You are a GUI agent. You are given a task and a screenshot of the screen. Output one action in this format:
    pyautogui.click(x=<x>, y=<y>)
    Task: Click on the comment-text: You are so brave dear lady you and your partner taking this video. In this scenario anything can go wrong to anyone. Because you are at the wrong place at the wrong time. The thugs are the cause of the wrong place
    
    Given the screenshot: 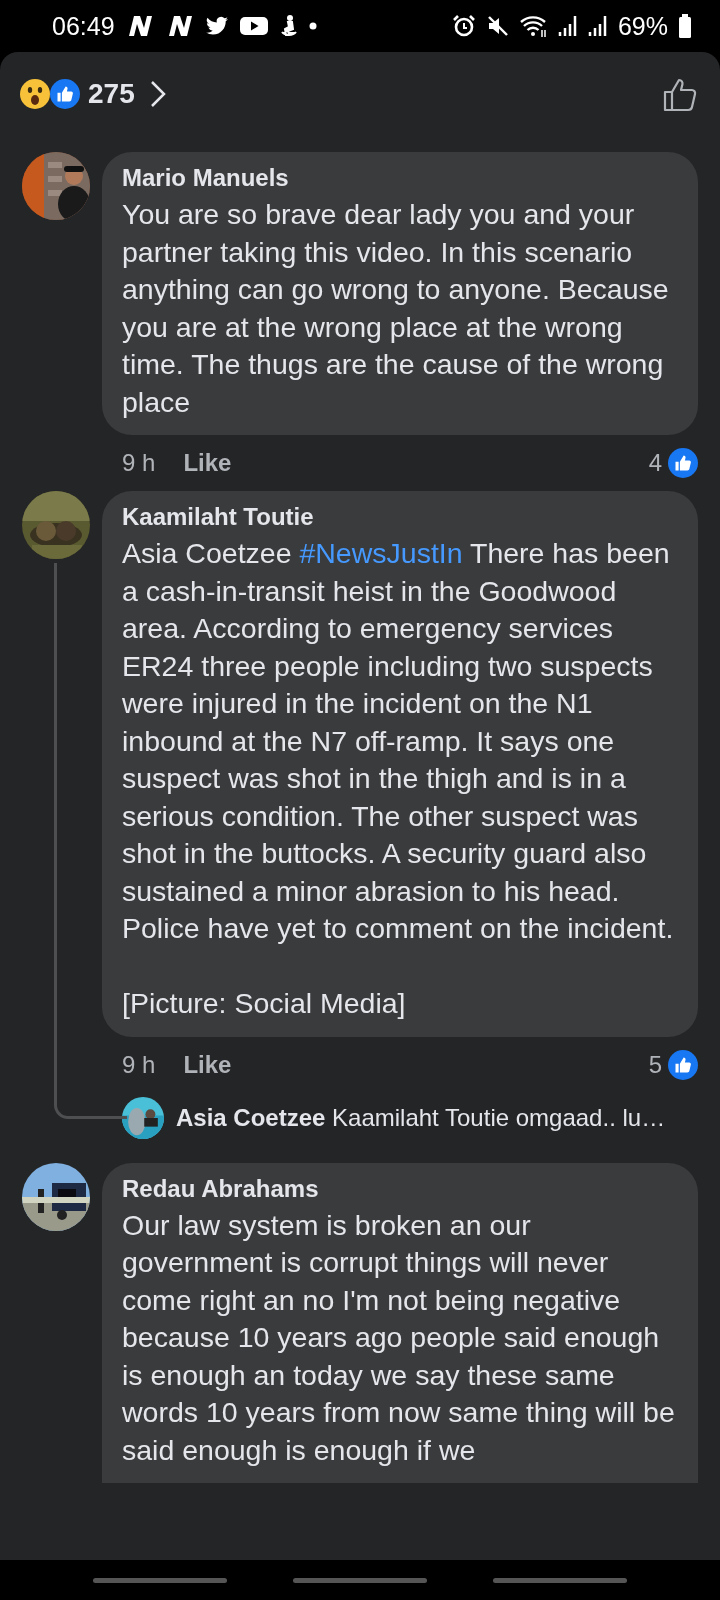 What is the action you would take?
    pyautogui.click(x=396, y=308)
    